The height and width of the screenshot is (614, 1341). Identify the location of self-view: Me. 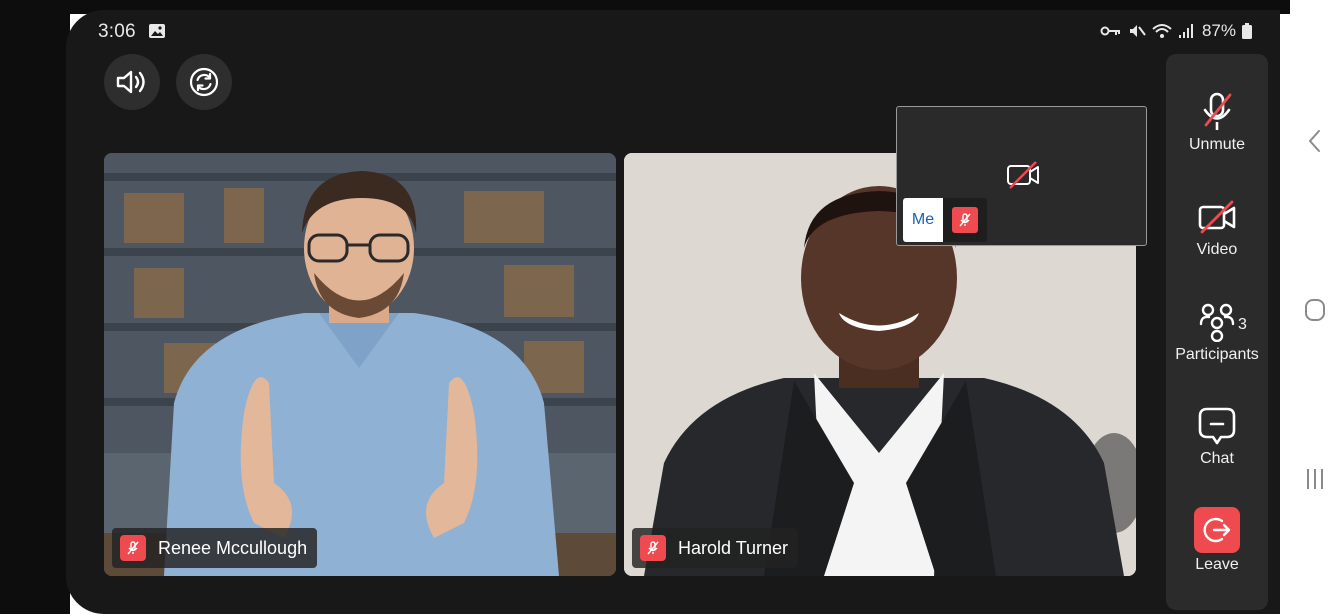
(1021, 176).